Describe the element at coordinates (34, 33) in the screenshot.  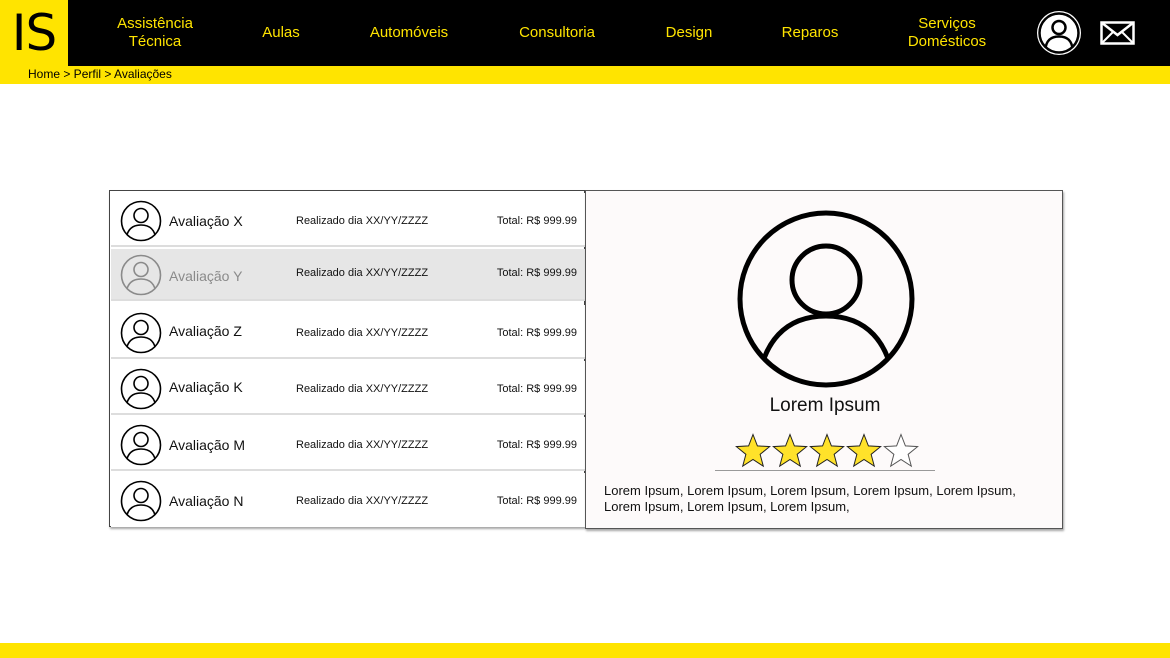
I see `logo: IS` at that location.